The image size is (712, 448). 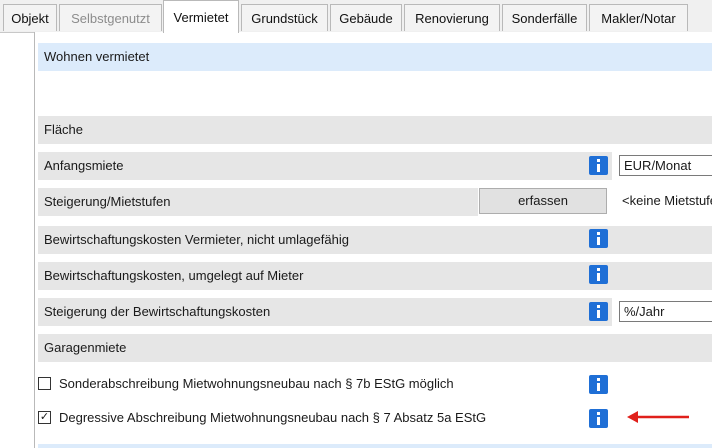 What do you see at coordinates (44, 384) in the screenshot?
I see `checkbox-sonderabschreibung` at bounding box center [44, 384].